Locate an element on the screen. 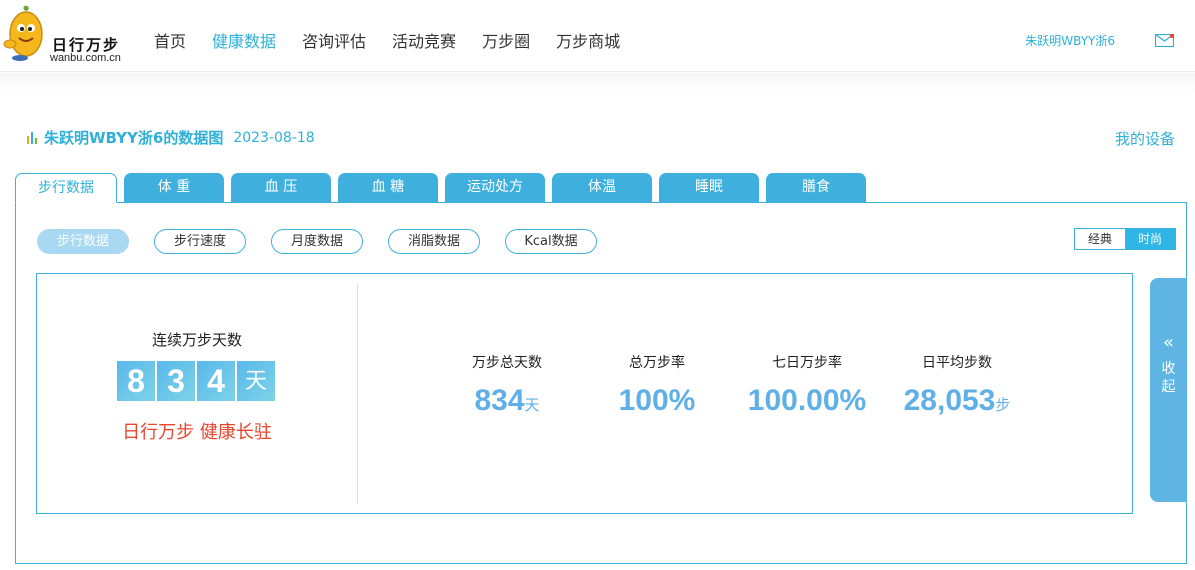 This screenshot has width=1195, height=570. logo: 日行万步 wanbu.com.cn is located at coordinates (67, 34).